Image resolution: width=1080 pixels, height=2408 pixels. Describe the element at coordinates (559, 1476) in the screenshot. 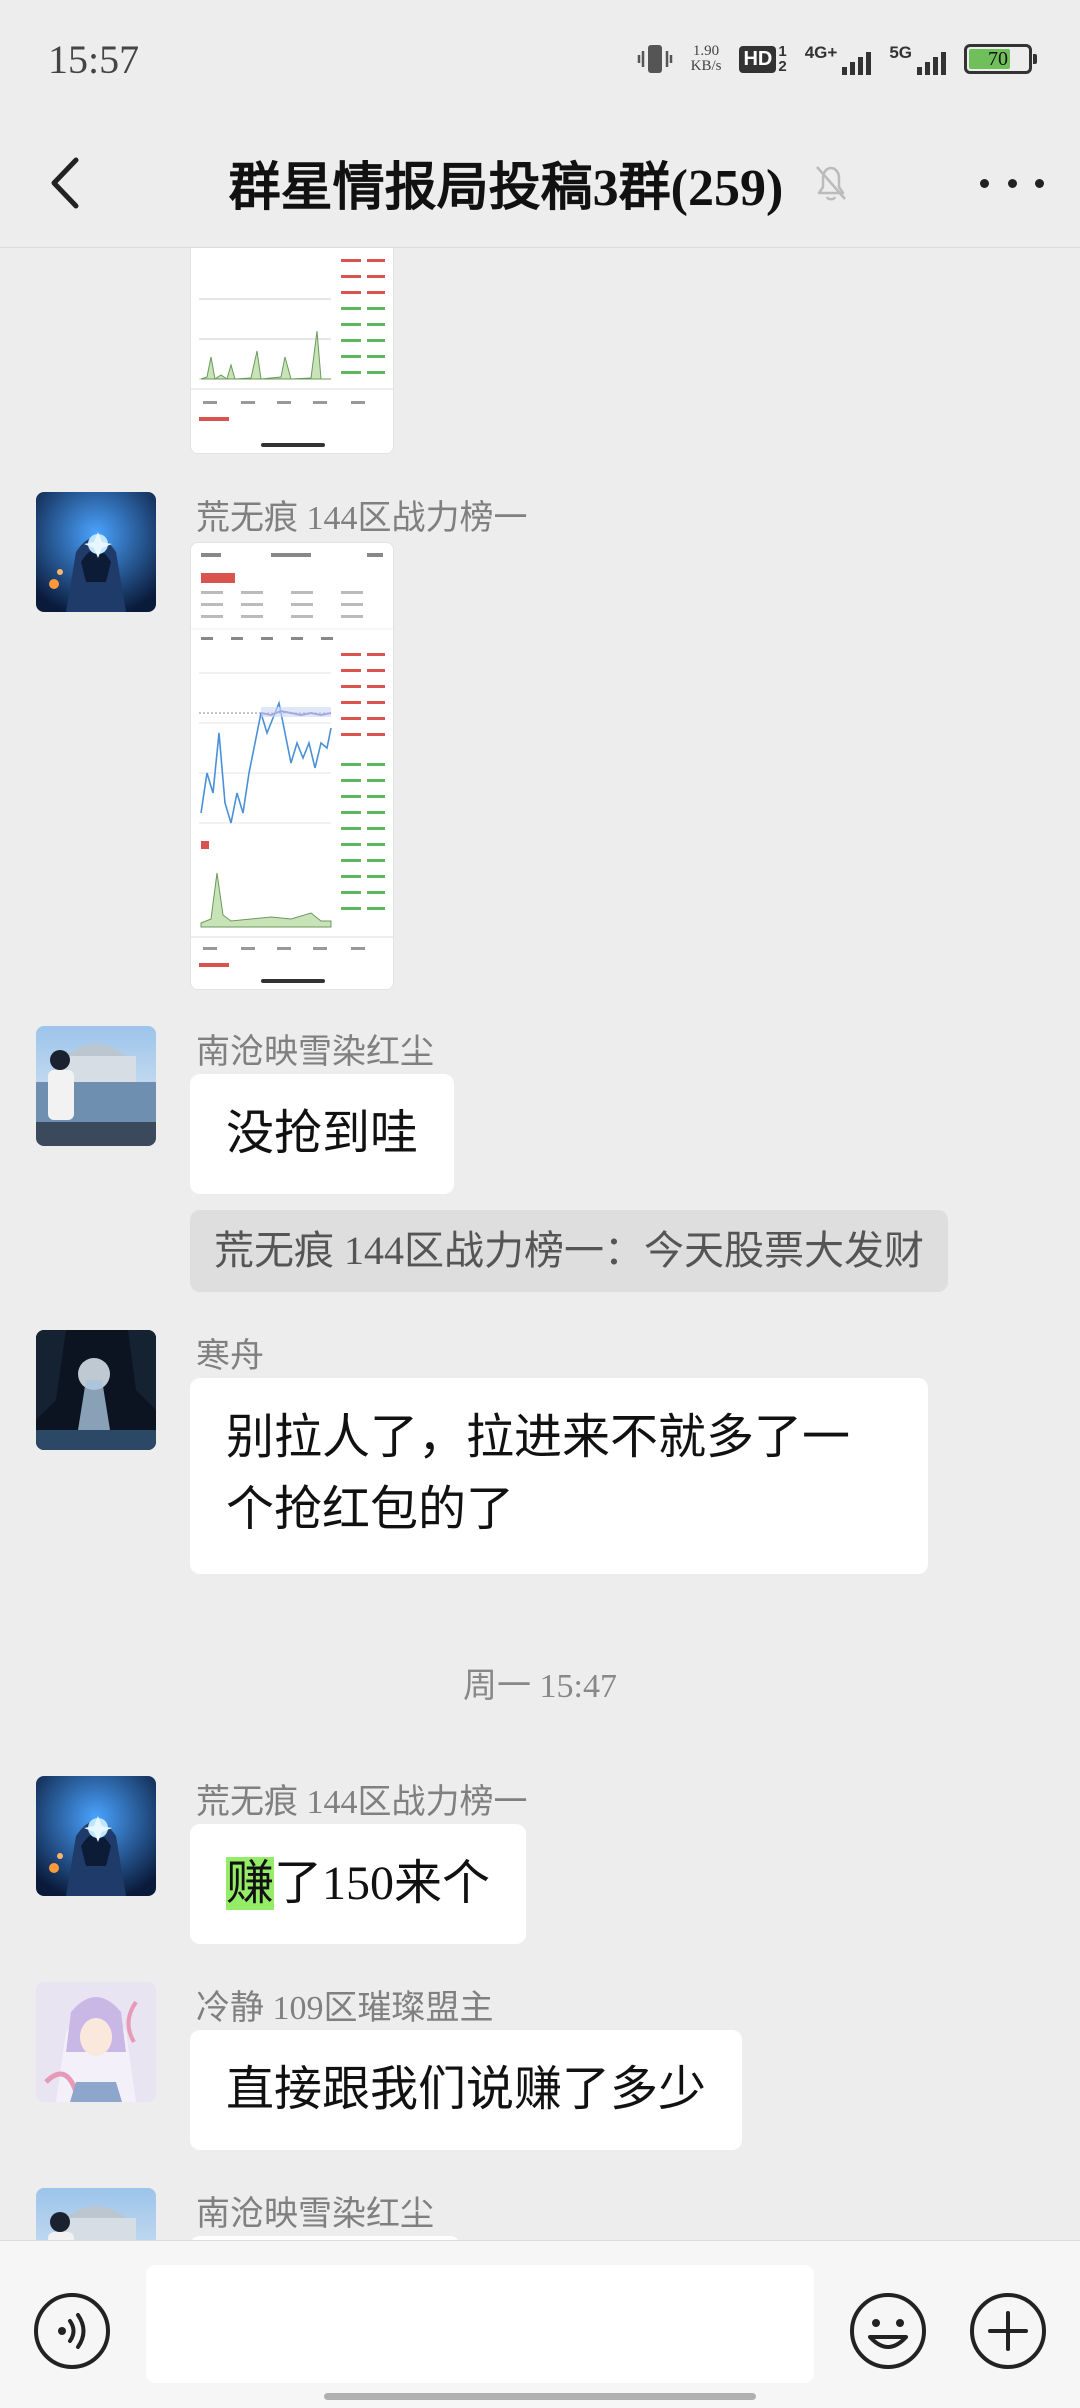

I see `message-bubble: 别拉人了，拉进来不就多了一 个抢红包的了` at that location.